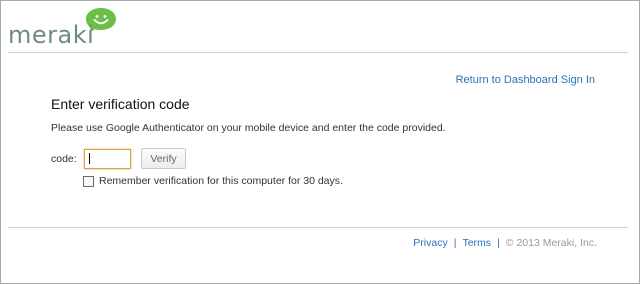  I want to click on footer: Privacy | Terms | © 2013 Meraki, Inc., so click(505, 243).